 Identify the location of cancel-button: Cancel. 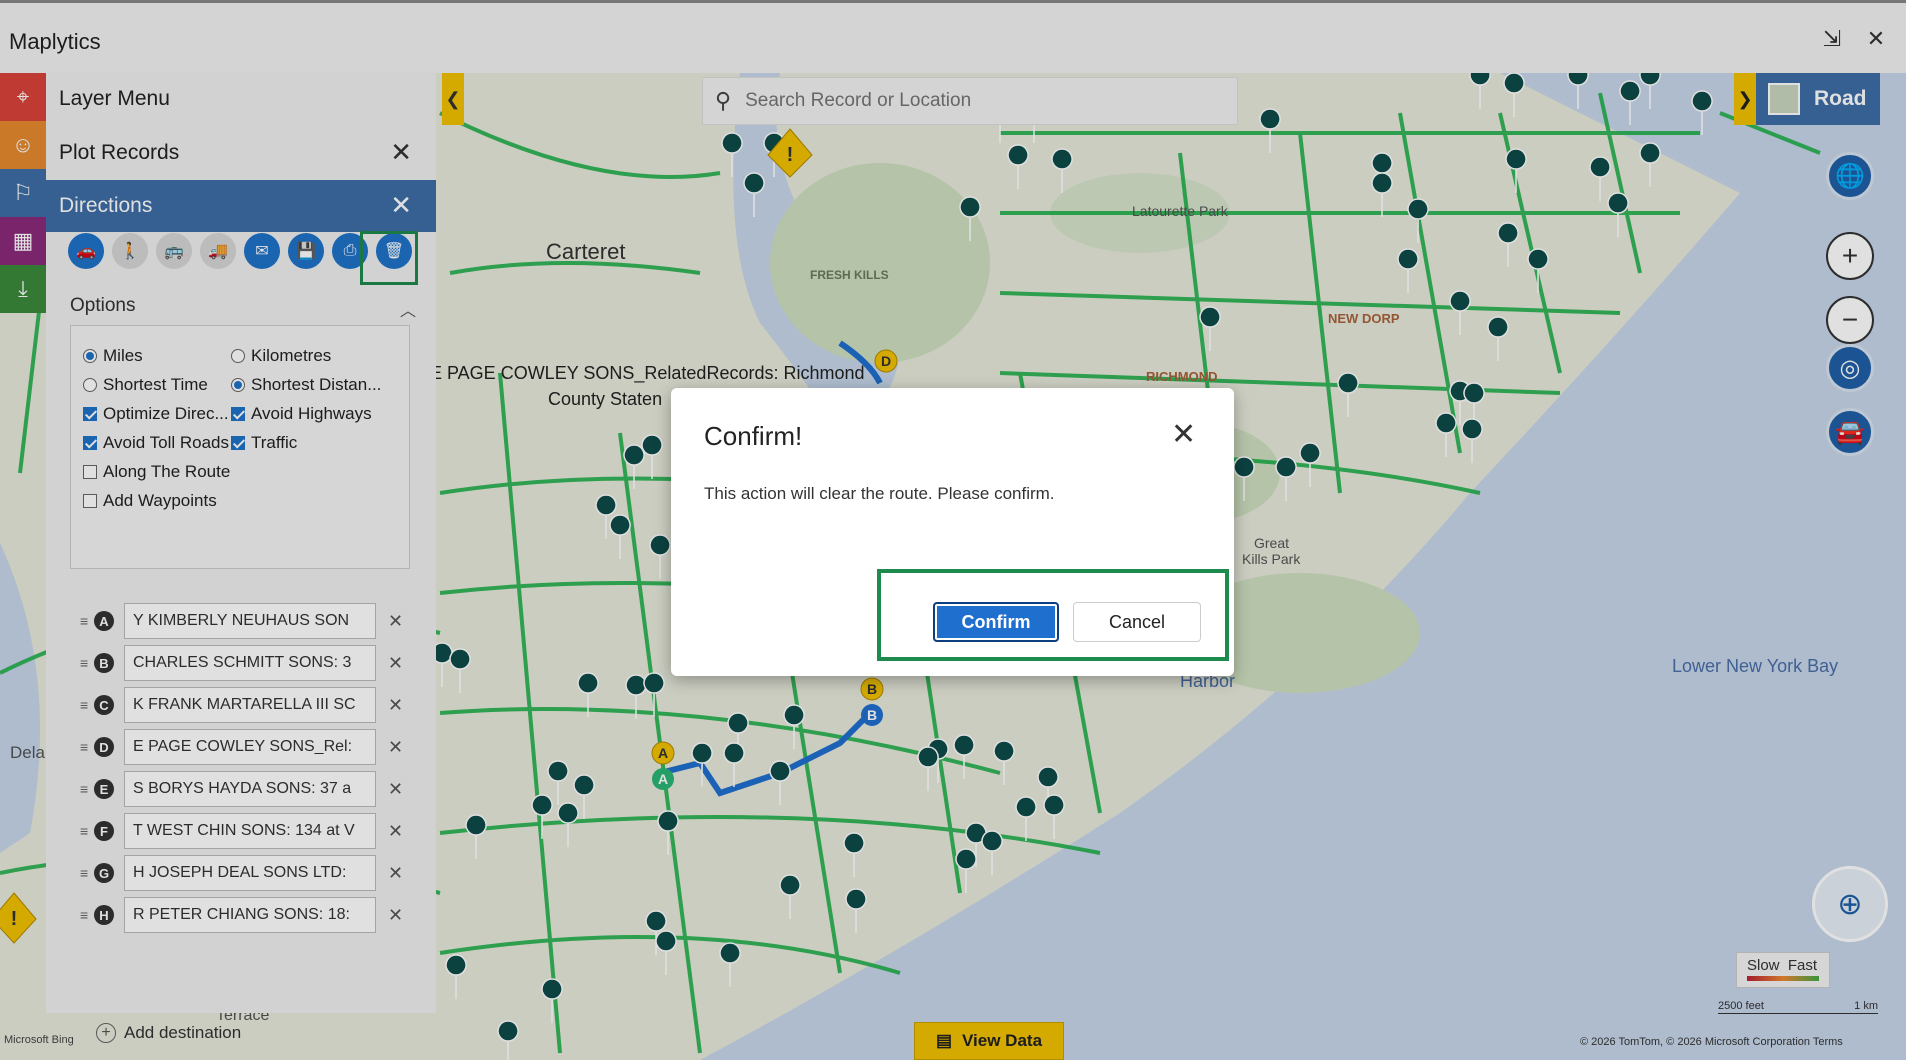
(1137, 622).